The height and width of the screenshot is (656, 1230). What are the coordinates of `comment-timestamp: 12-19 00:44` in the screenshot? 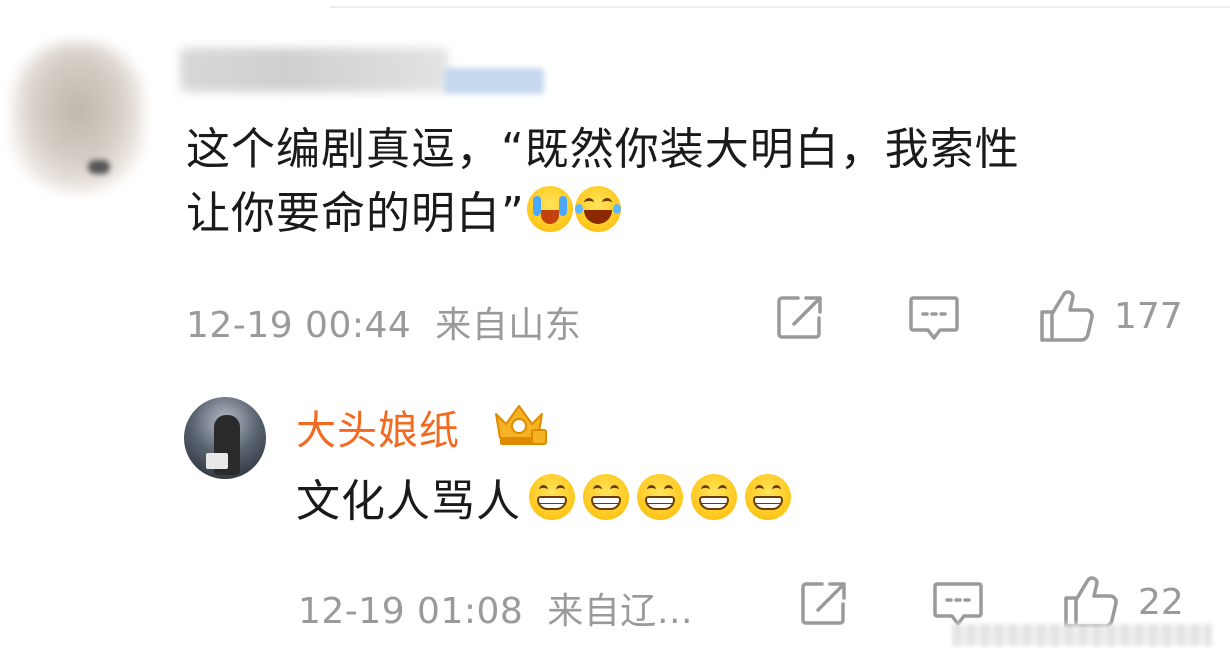 It's located at (299, 325).